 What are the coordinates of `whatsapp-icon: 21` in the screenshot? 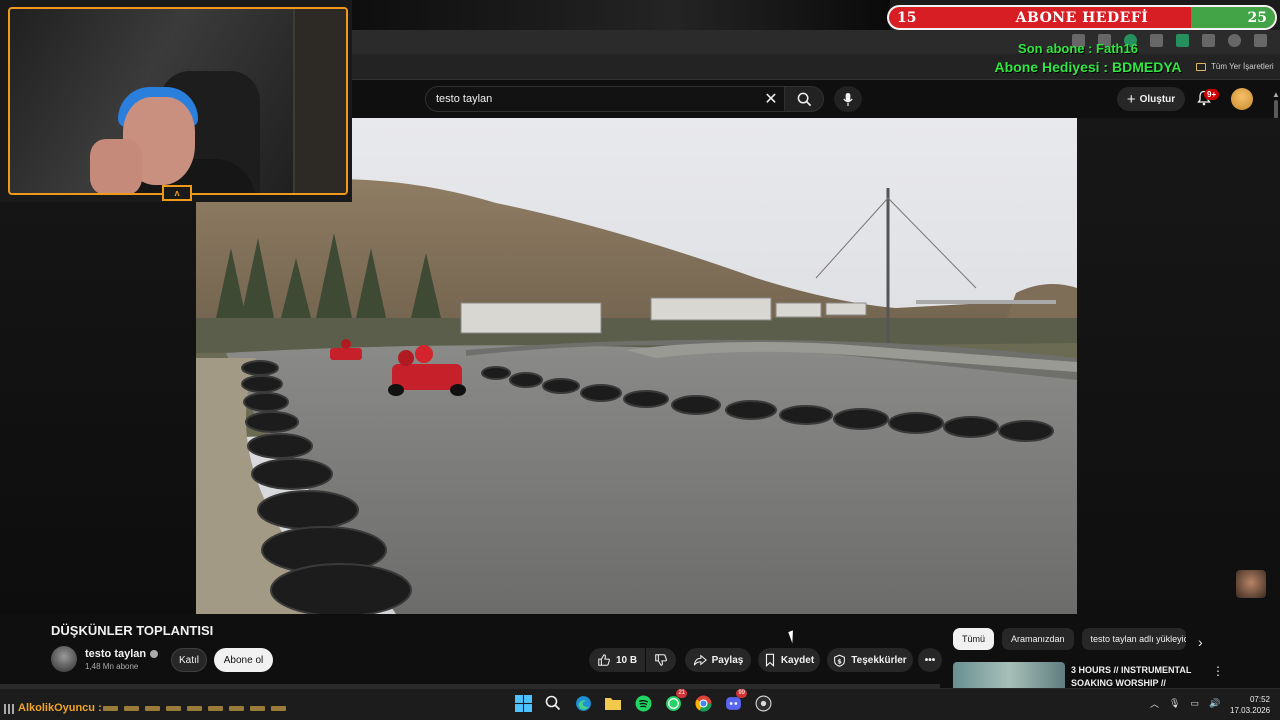 It's located at (675, 701).